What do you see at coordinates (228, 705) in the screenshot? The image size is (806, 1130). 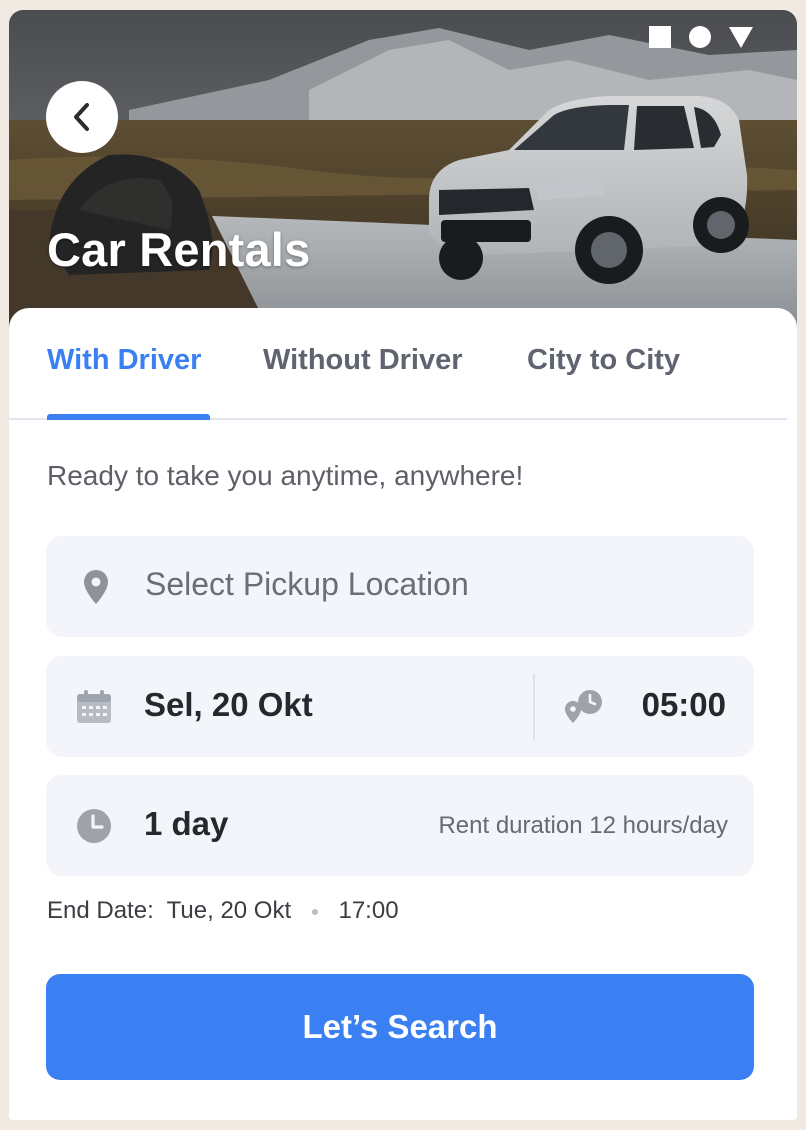 I see `pickup-date-value: Sel, 20 Okt` at bounding box center [228, 705].